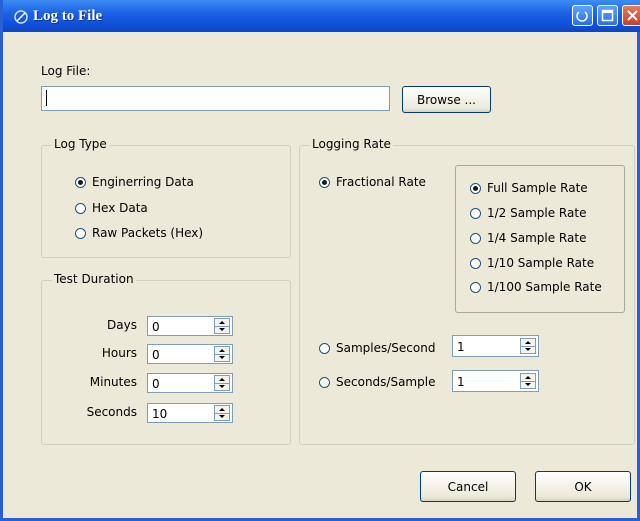  I want to click on radio-half-sample-rate: 1/2 Sample Rate, so click(528, 213).